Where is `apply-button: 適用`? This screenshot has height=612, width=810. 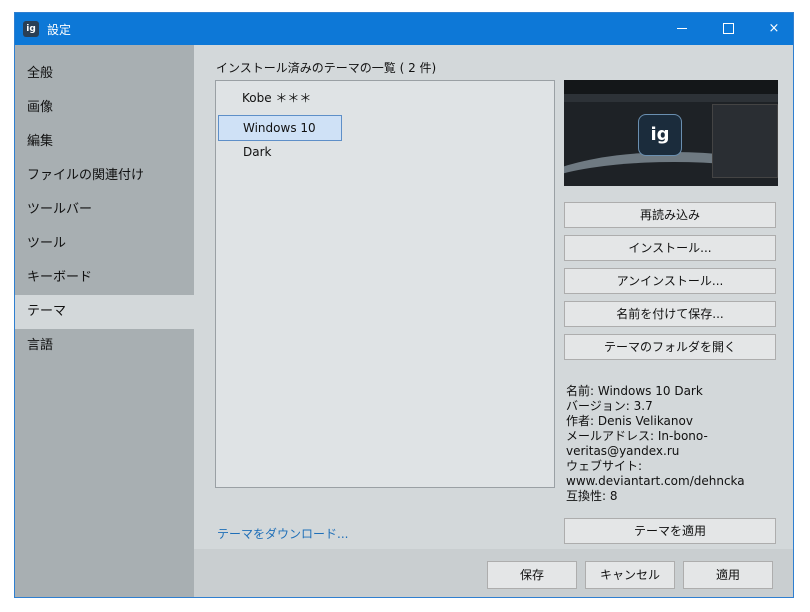 apply-button: 適用 is located at coordinates (728, 575).